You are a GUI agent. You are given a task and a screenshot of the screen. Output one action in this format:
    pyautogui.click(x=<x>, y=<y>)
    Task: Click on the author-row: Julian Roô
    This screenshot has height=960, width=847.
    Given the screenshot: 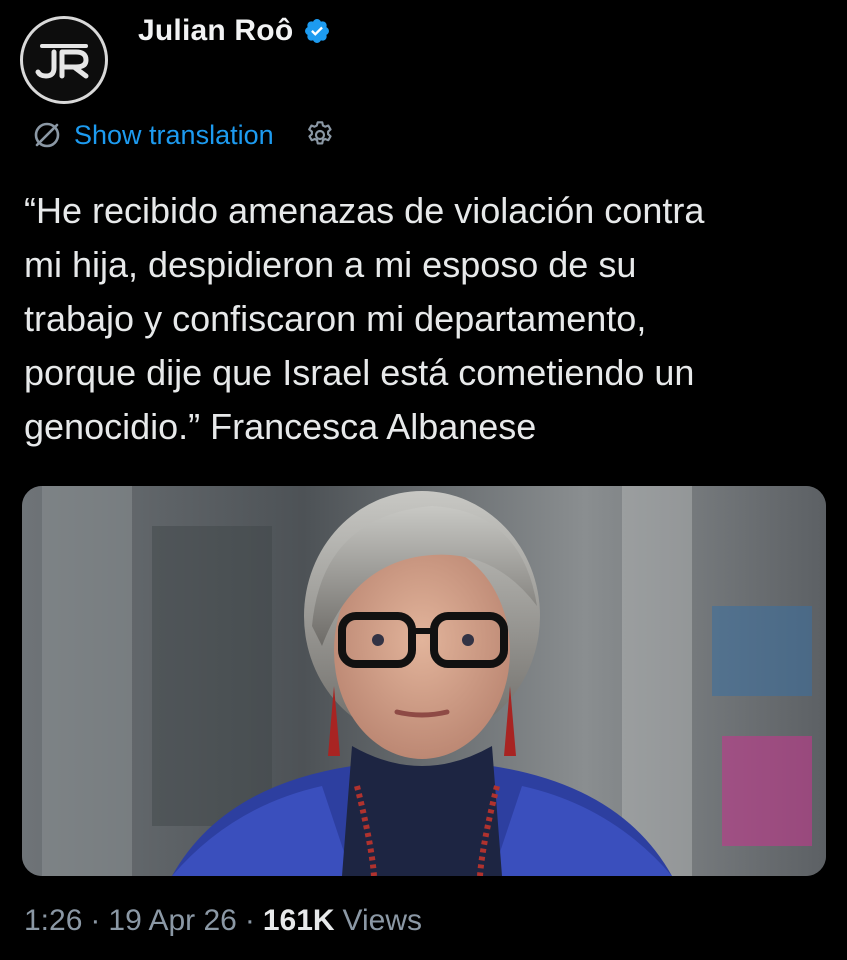 What is the action you would take?
    pyautogui.click(x=234, y=31)
    